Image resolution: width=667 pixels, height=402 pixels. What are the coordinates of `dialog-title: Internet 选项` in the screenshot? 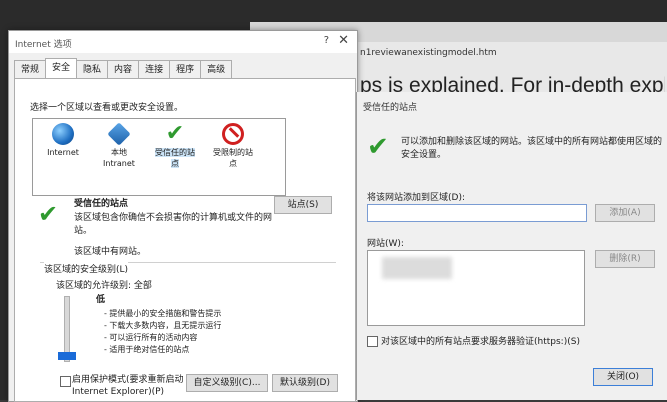 It's located at (43, 45).